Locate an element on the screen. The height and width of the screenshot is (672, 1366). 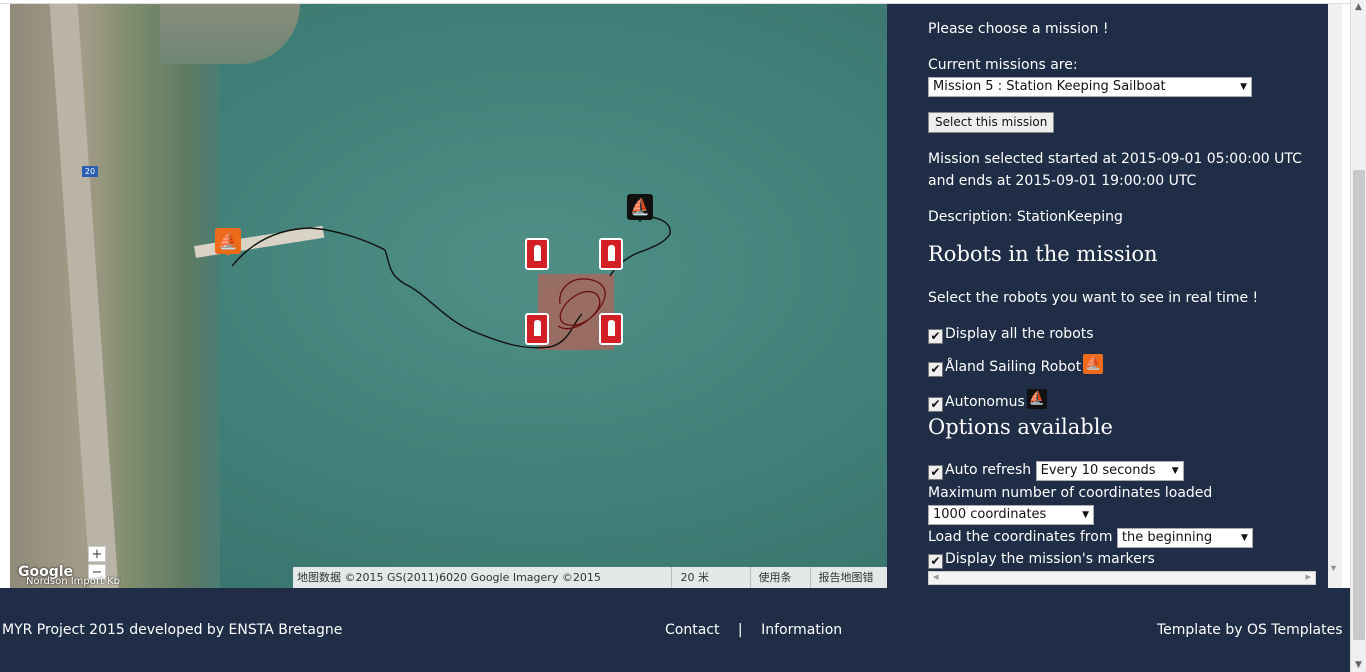
max-coordinates-select: 1000 coordinates is located at coordinates (1011, 515).